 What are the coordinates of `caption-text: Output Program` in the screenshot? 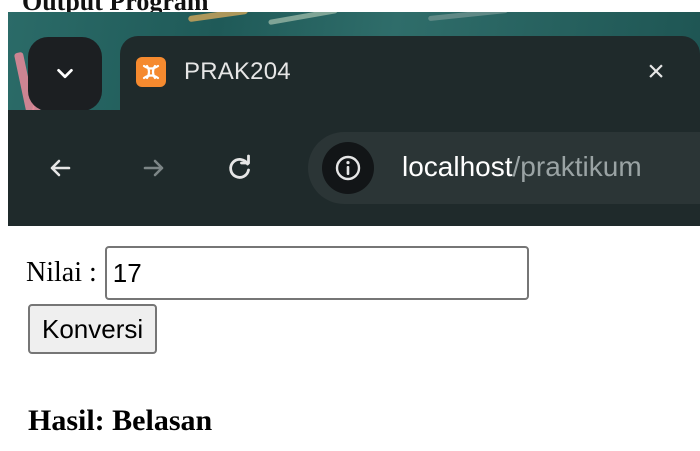 It's located at (115, 6).